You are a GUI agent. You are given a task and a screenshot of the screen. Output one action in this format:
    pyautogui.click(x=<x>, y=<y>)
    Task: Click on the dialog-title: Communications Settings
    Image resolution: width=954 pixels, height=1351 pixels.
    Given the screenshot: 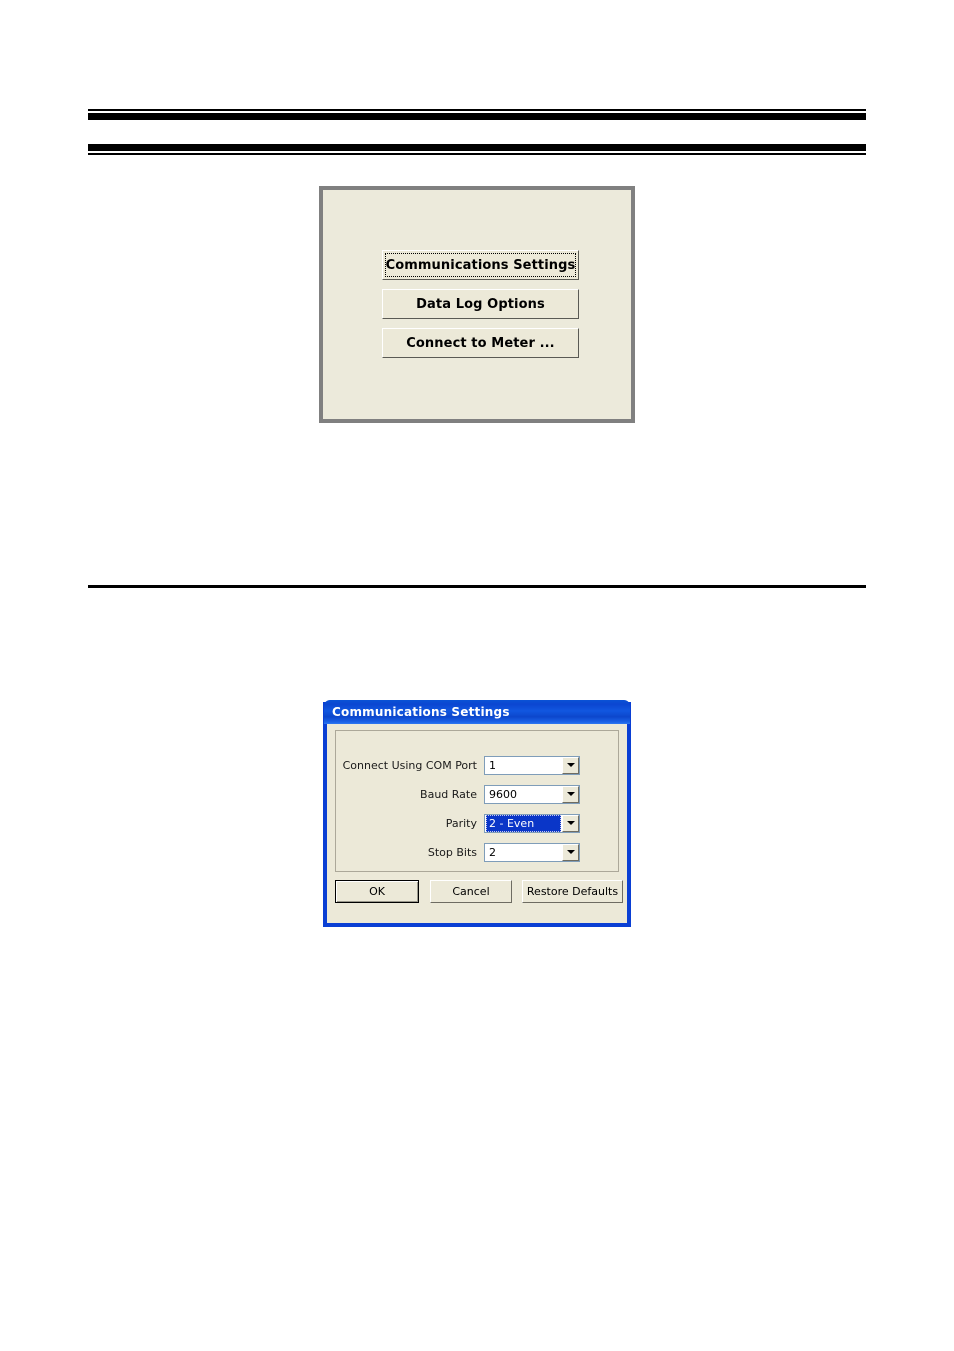 What is the action you would take?
    pyautogui.click(x=421, y=712)
    